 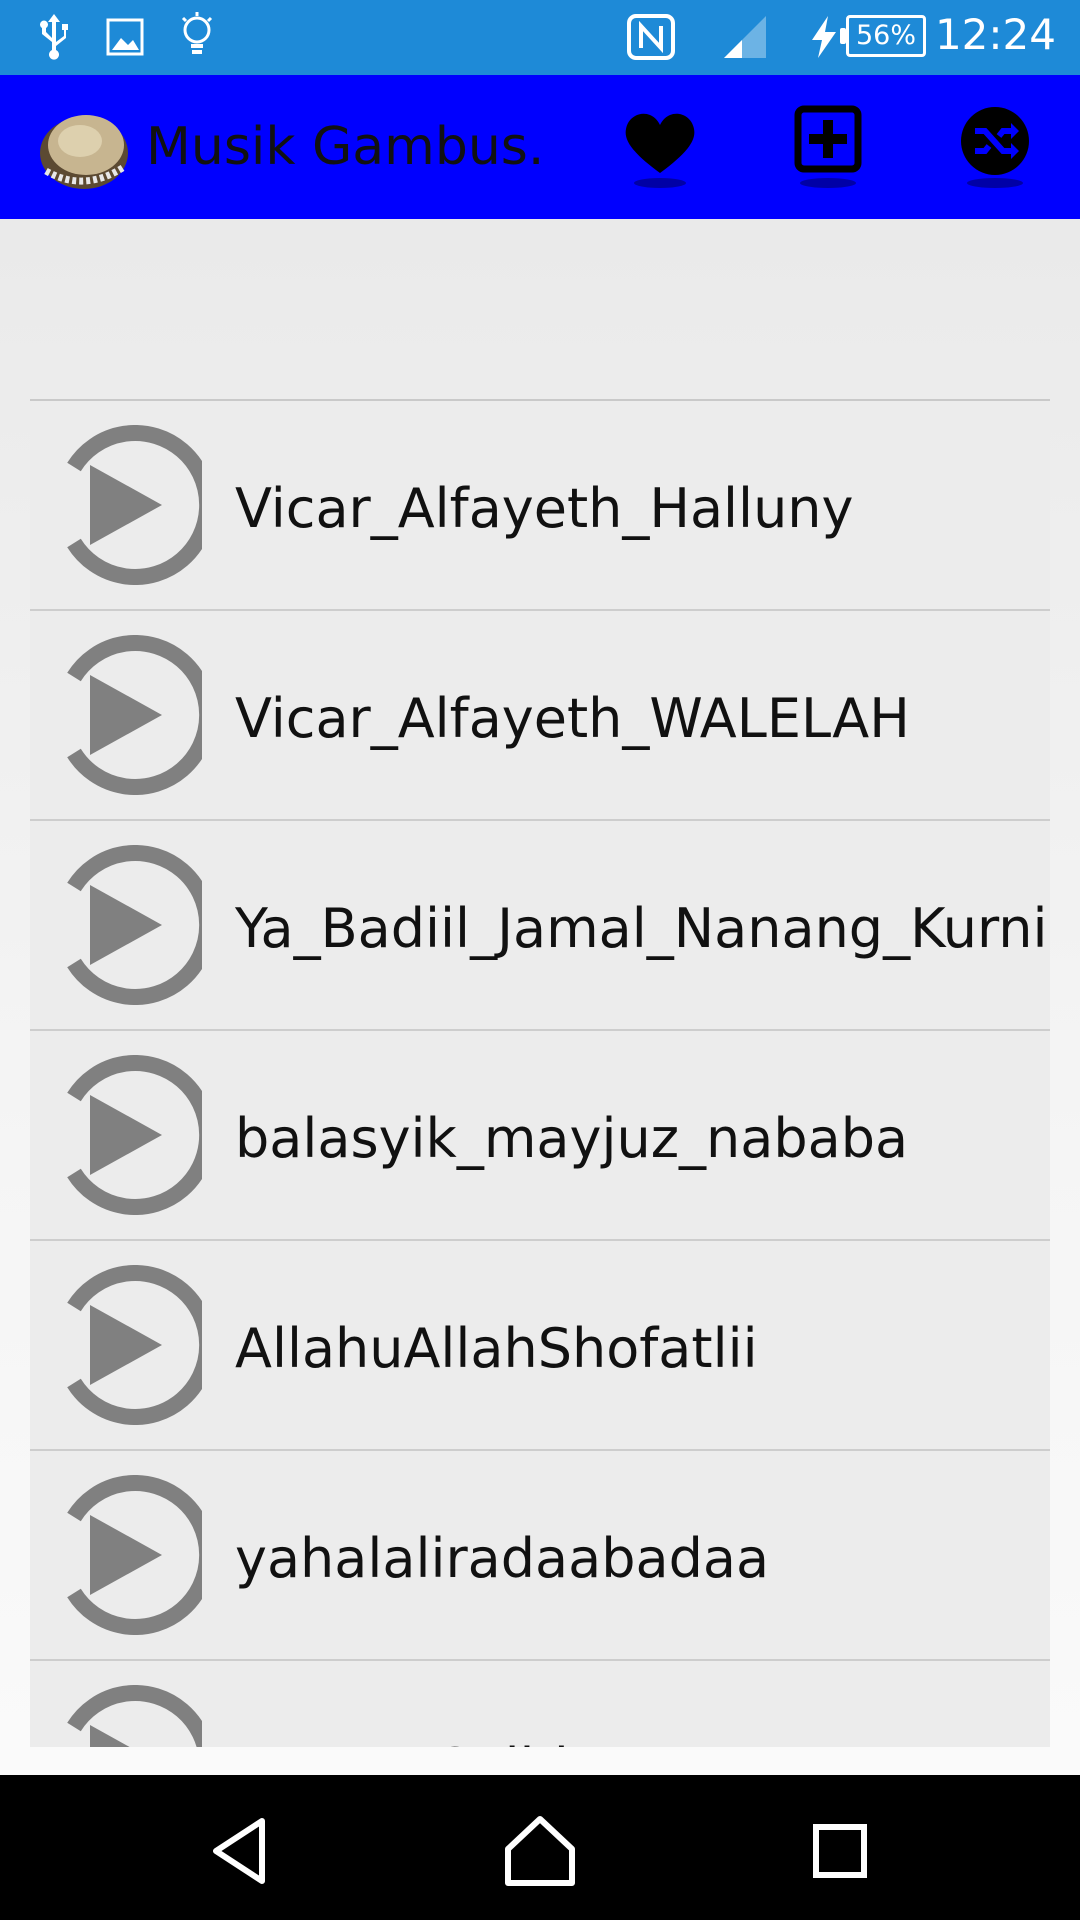 What do you see at coordinates (824, 39) in the screenshot?
I see `charging-icon` at bounding box center [824, 39].